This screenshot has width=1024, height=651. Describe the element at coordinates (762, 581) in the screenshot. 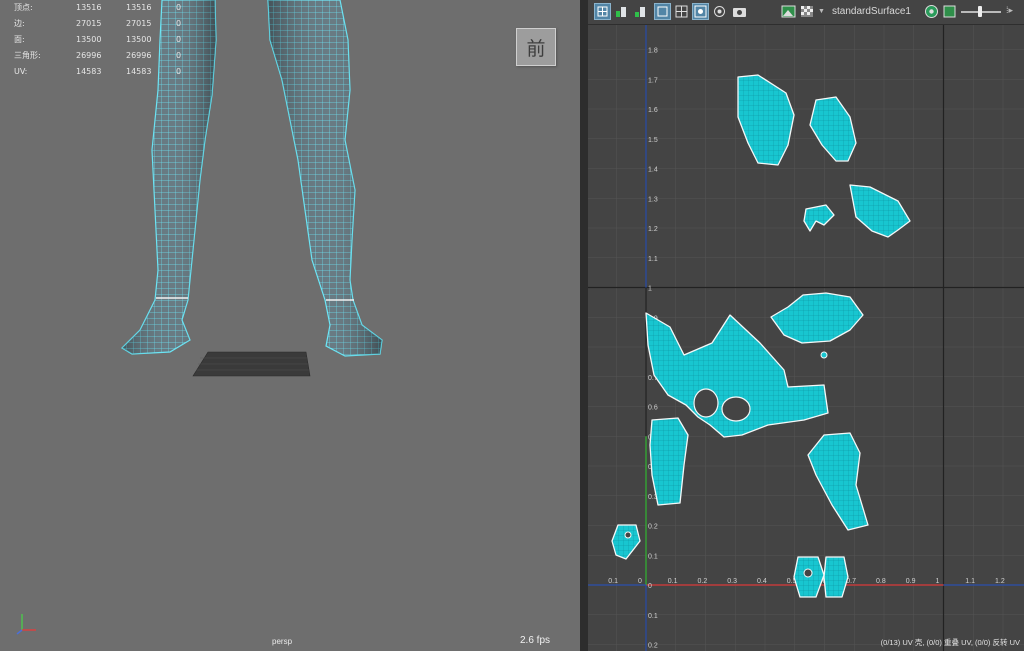

I see `x-tick-label: 0.4` at that location.